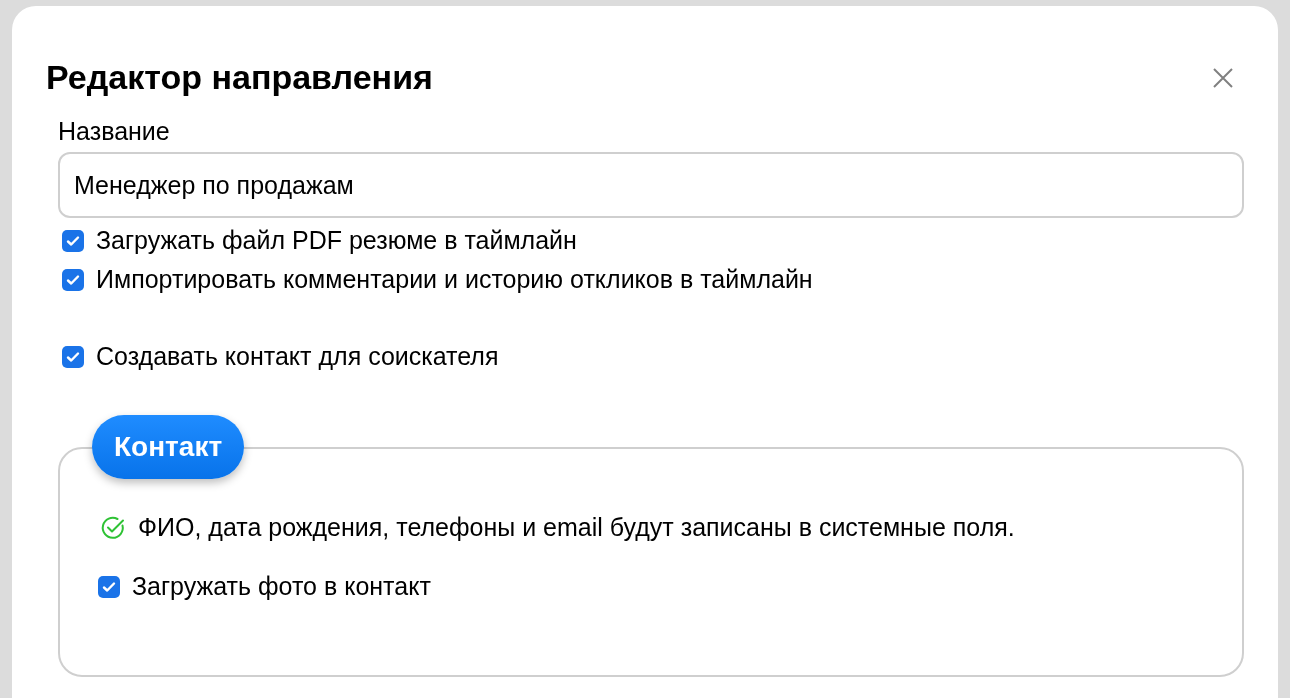 Image resolution: width=1290 pixels, height=698 pixels. Describe the element at coordinates (239, 77) in the screenshot. I see `dialog-title: Редактор направления` at that location.